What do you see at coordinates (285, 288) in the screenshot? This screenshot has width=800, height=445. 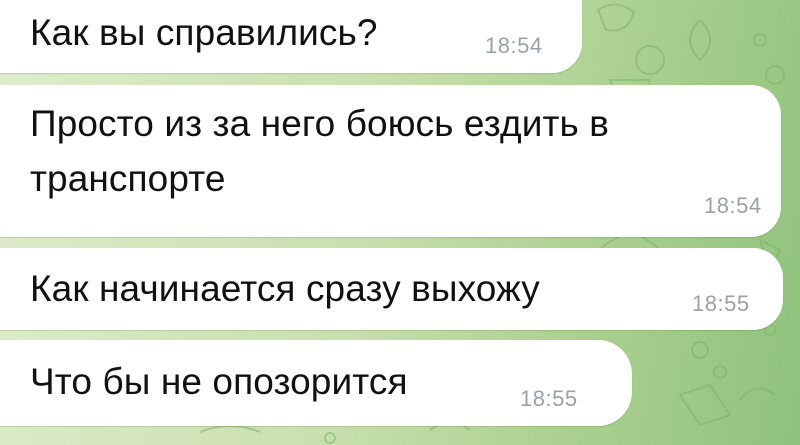 I see `message-text: Как начинается сразу выхожу` at bounding box center [285, 288].